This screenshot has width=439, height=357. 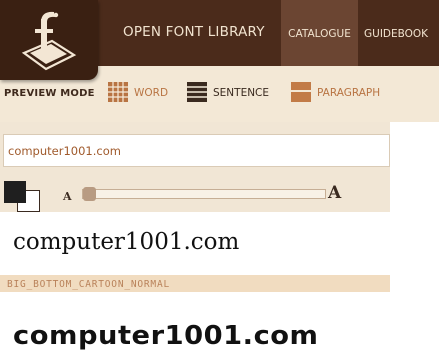 I want to click on preview-mode-sentence-label: SENTENCE, so click(x=241, y=93).